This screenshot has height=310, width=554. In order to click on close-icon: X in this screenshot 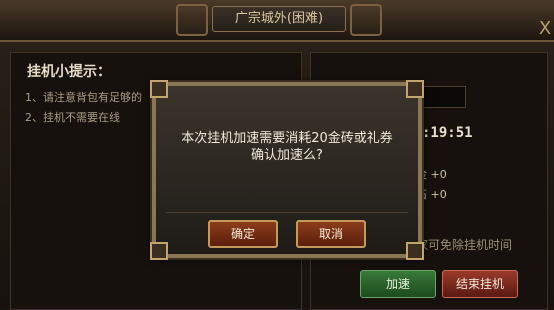, I will do `click(545, 29)`.